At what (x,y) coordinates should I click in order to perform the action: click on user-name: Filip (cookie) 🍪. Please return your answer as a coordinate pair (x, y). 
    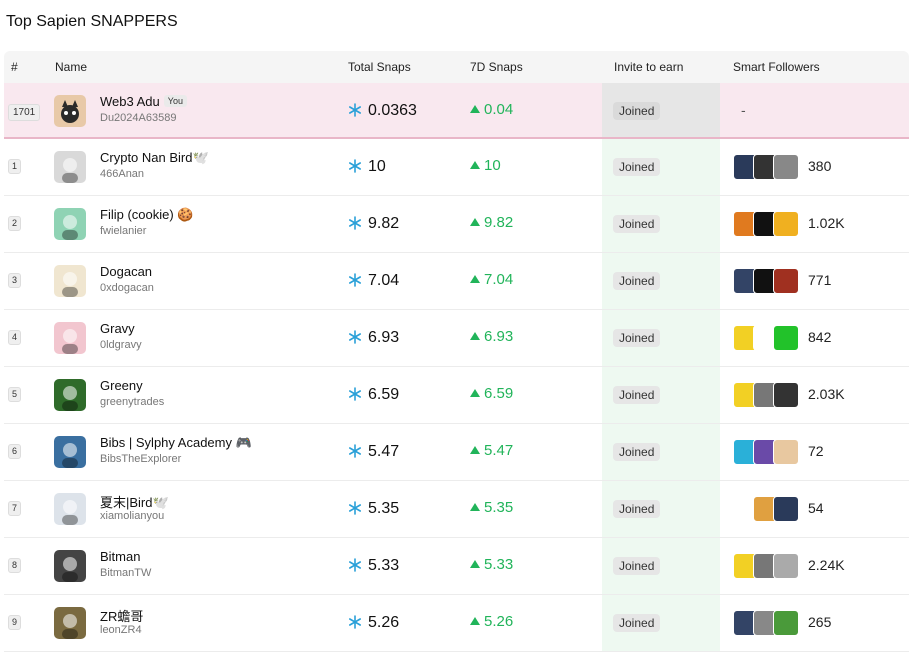
    Looking at the image, I should click on (146, 215).